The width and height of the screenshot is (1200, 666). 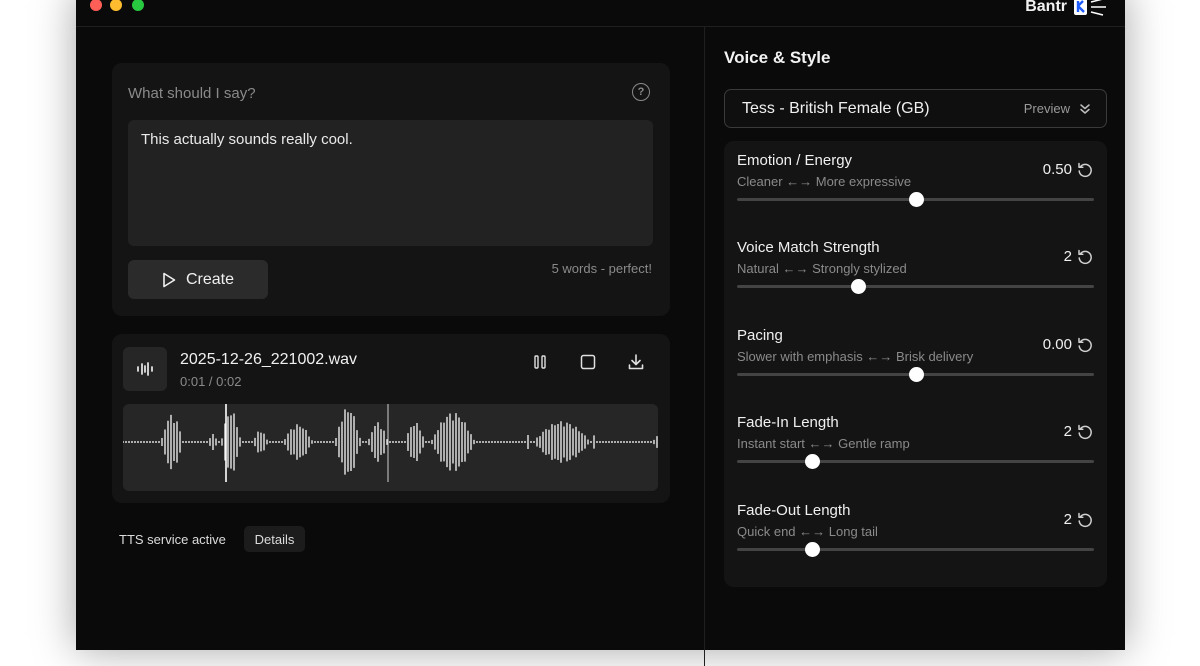 What do you see at coordinates (192, 93) in the screenshot?
I see `prompt-title: What should I say?` at bounding box center [192, 93].